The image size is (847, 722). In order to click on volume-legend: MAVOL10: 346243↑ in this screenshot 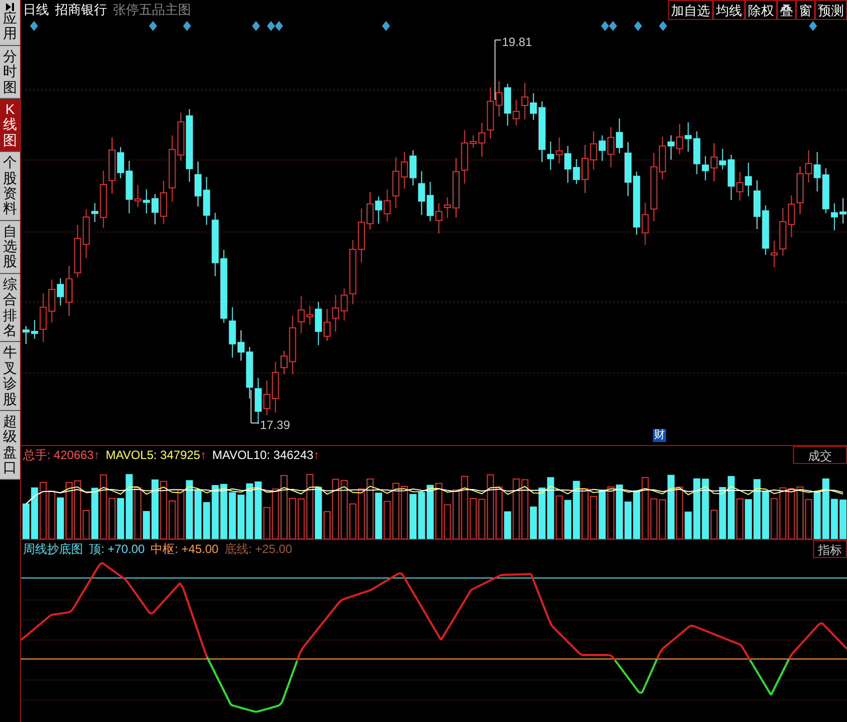, I will do `click(266, 455)`.